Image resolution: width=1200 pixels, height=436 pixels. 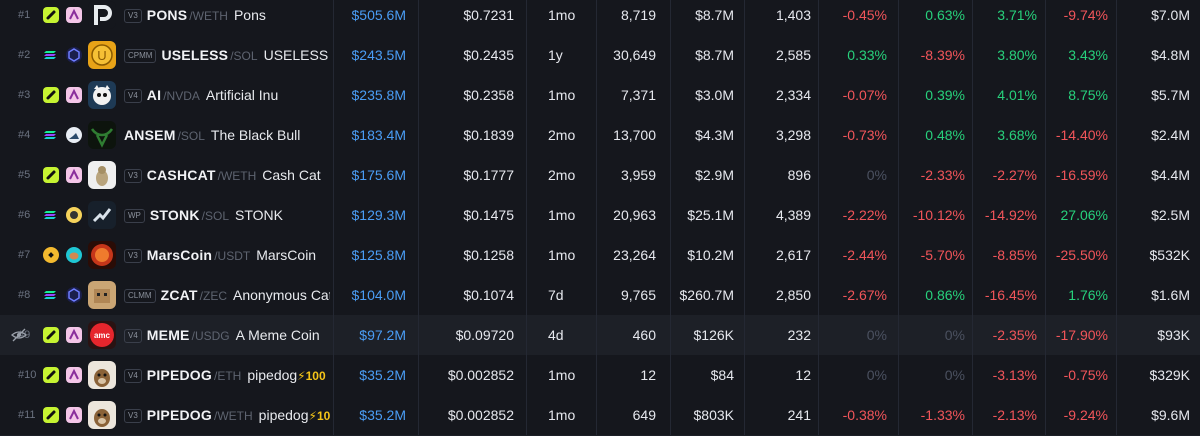 What do you see at coordinates (24, 295) in the screenshot?
I see `rank-label: #8` at bounding box center [24, 295].